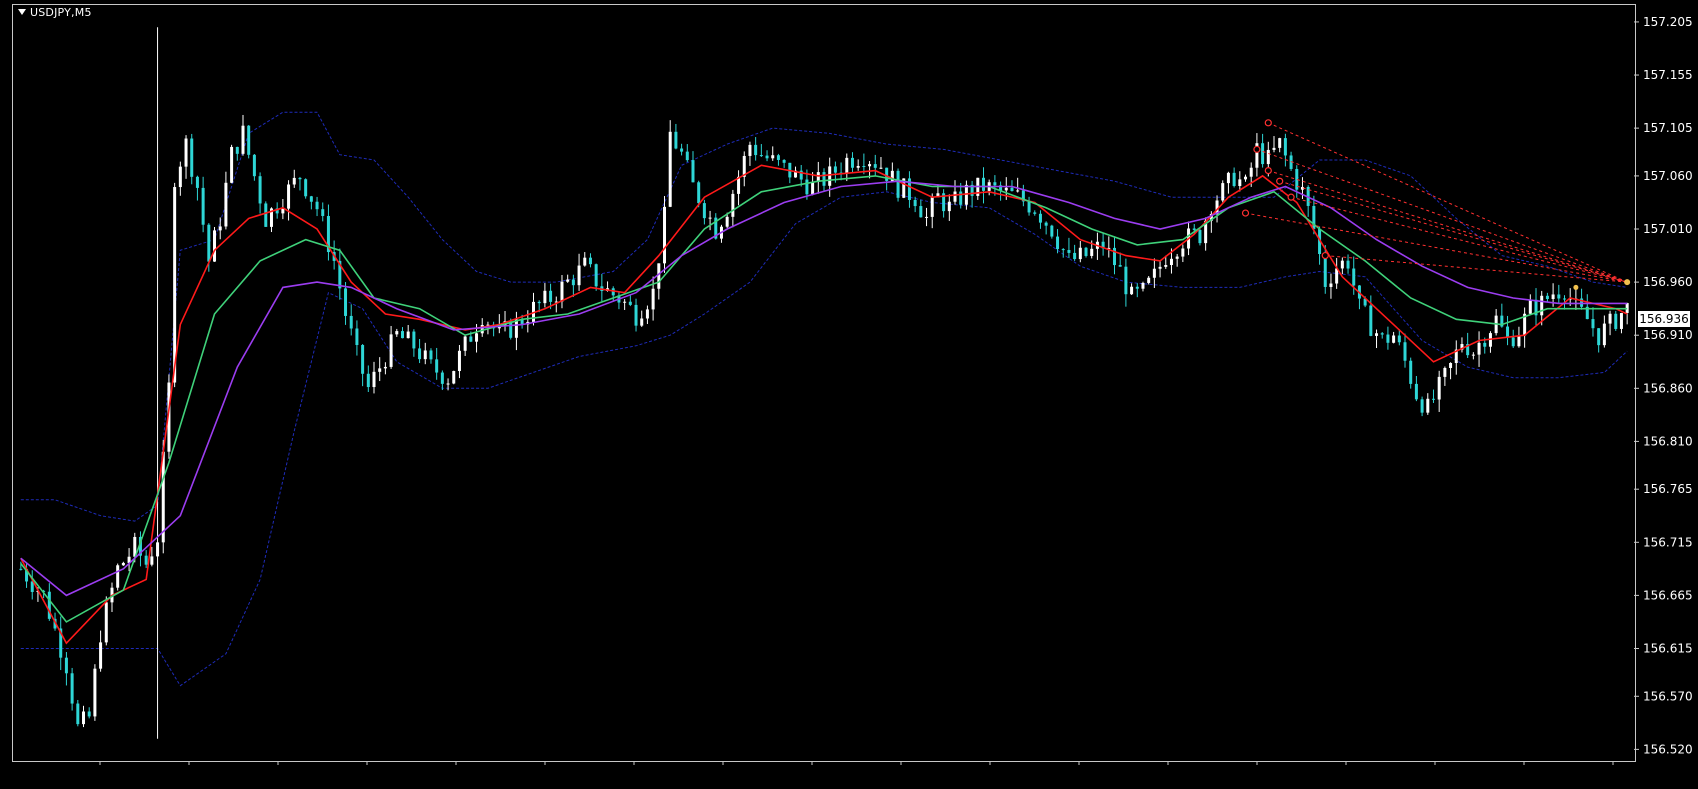 The width and height of the screenshot is (1698, 789). Describe the element at coordinates (1668, 749) in the screenshot. I see `y-tick-label: 156.520` at that location.